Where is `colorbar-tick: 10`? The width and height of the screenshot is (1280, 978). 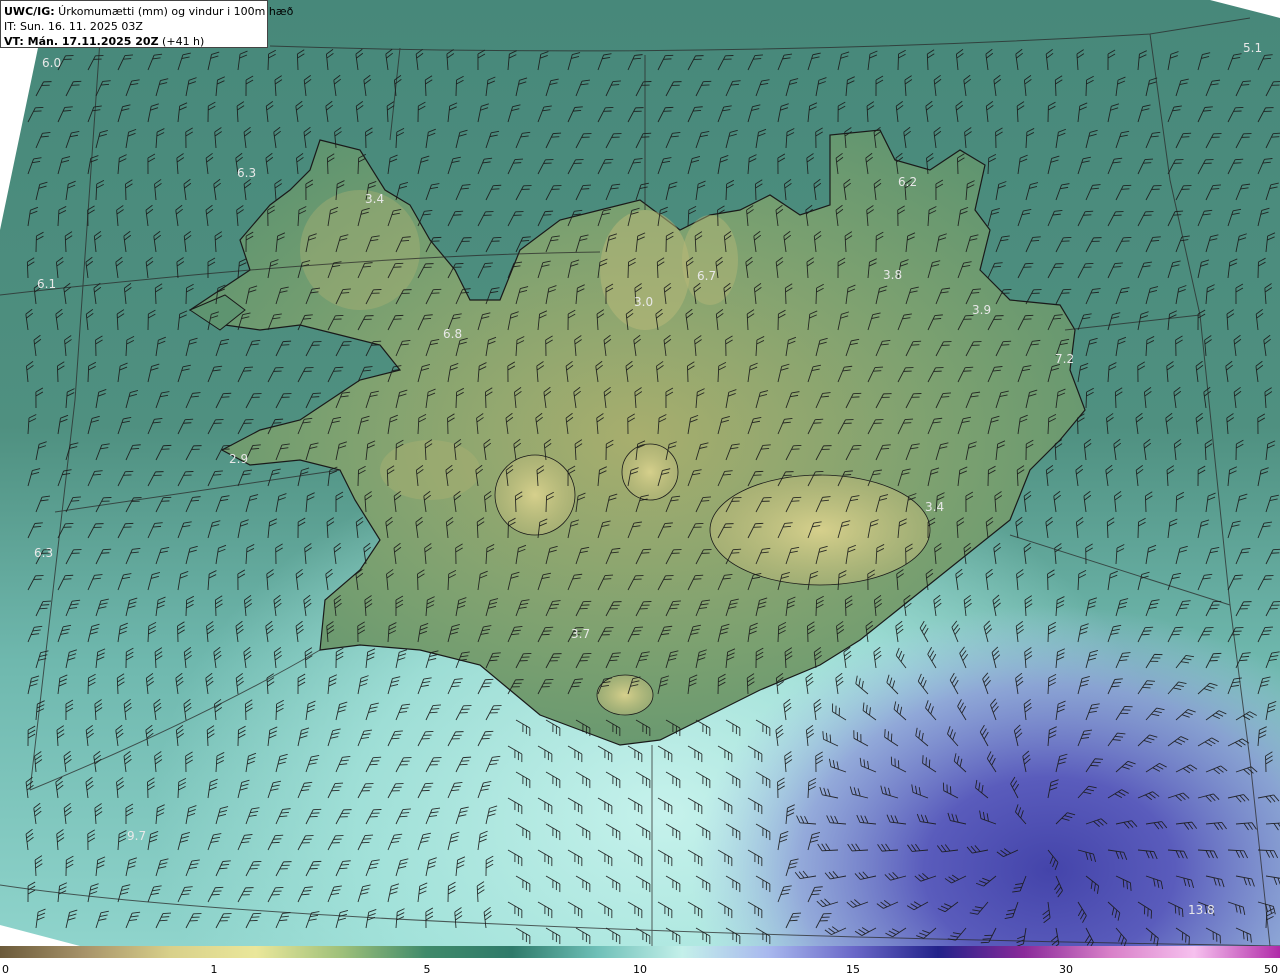
colorbar-tick: 10 is located at coordinates (640, 969).